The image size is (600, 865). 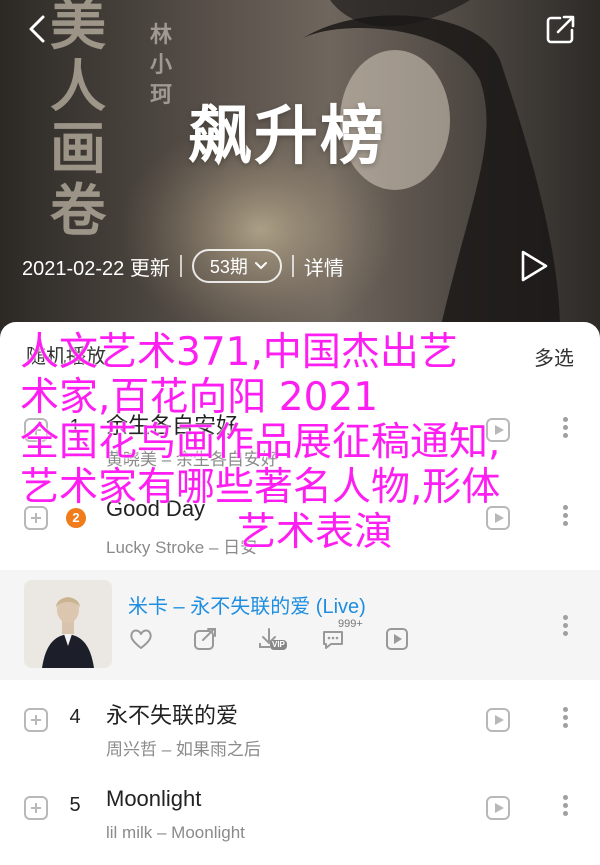 I want to click on now-playing-item: 米卡 – 永不失联的爱 (Live) VIP 999+, so click(x=300, y=625).